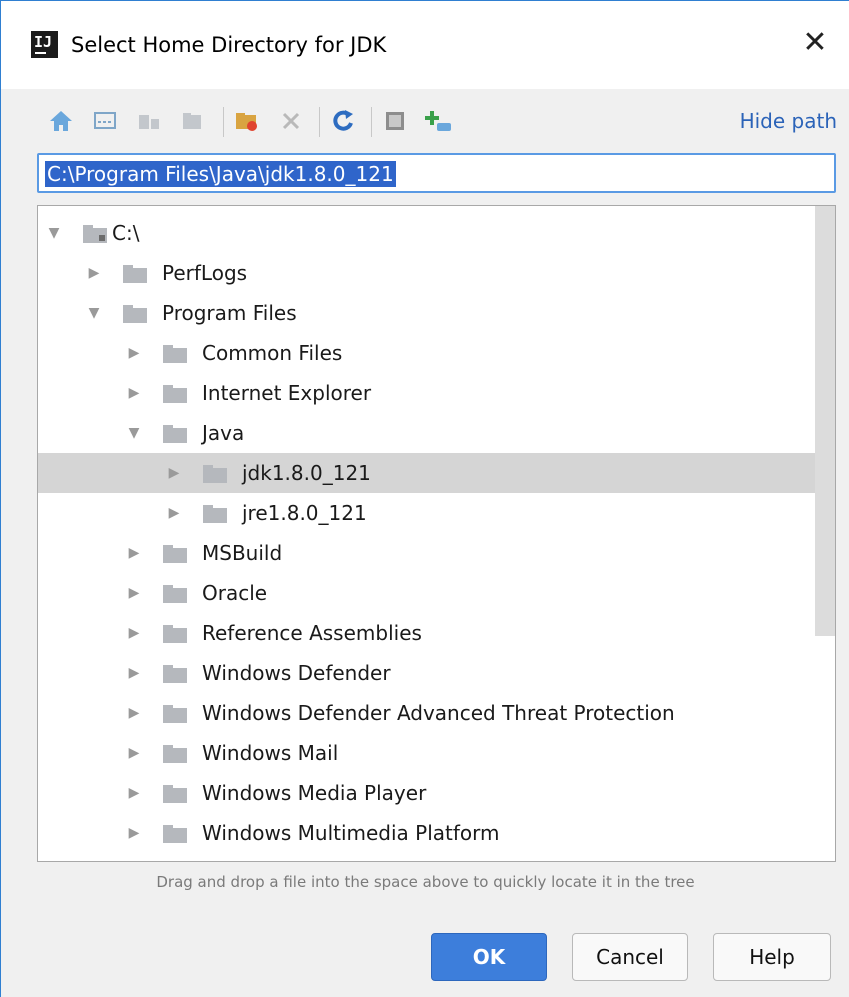 The height and width of the screenshot is (997, 849). Describe the element at coordinates (815, 43) in the screenshot. I see `close-button: ✕` at that location.